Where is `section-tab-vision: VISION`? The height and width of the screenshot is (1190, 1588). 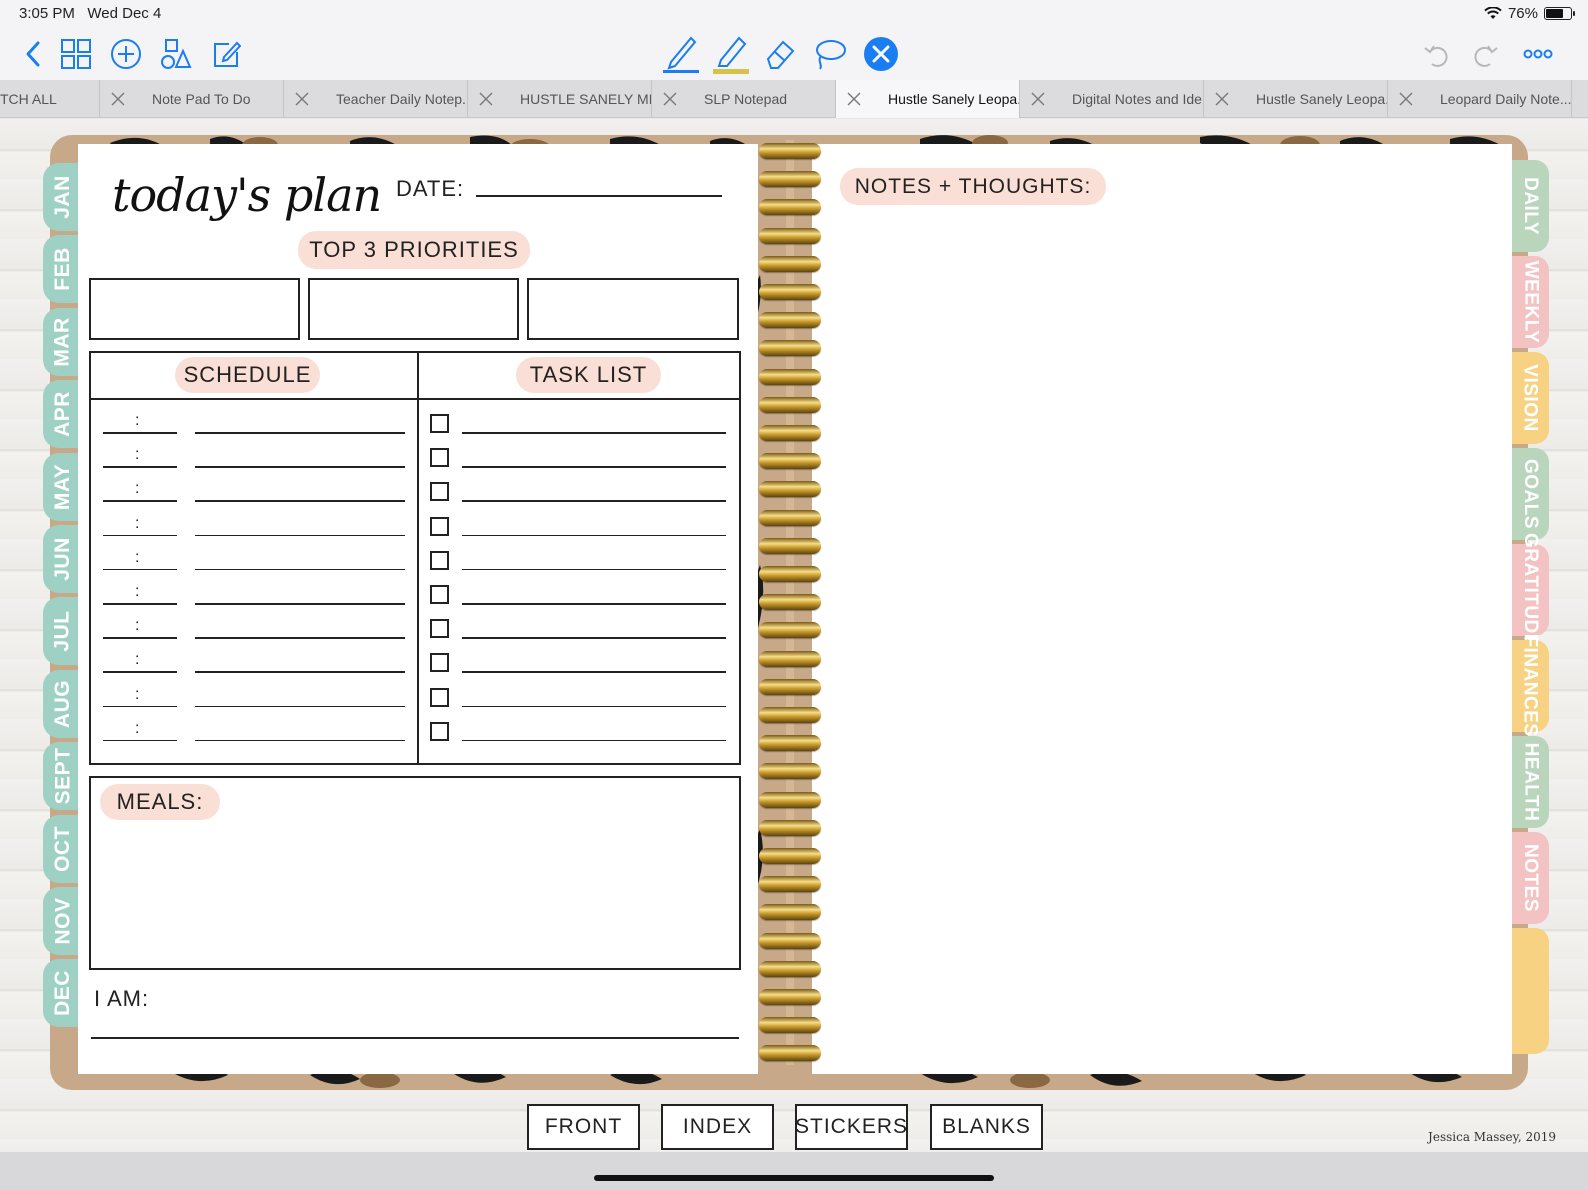
section-tab-vision: VISION is located at coordinates (1530, 398).